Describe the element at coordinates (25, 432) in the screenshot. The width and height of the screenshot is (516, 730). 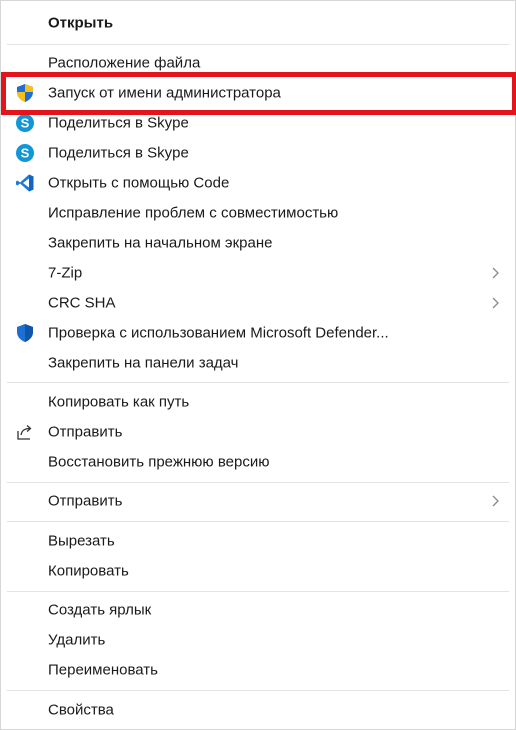
I see `share-icon` at that location.